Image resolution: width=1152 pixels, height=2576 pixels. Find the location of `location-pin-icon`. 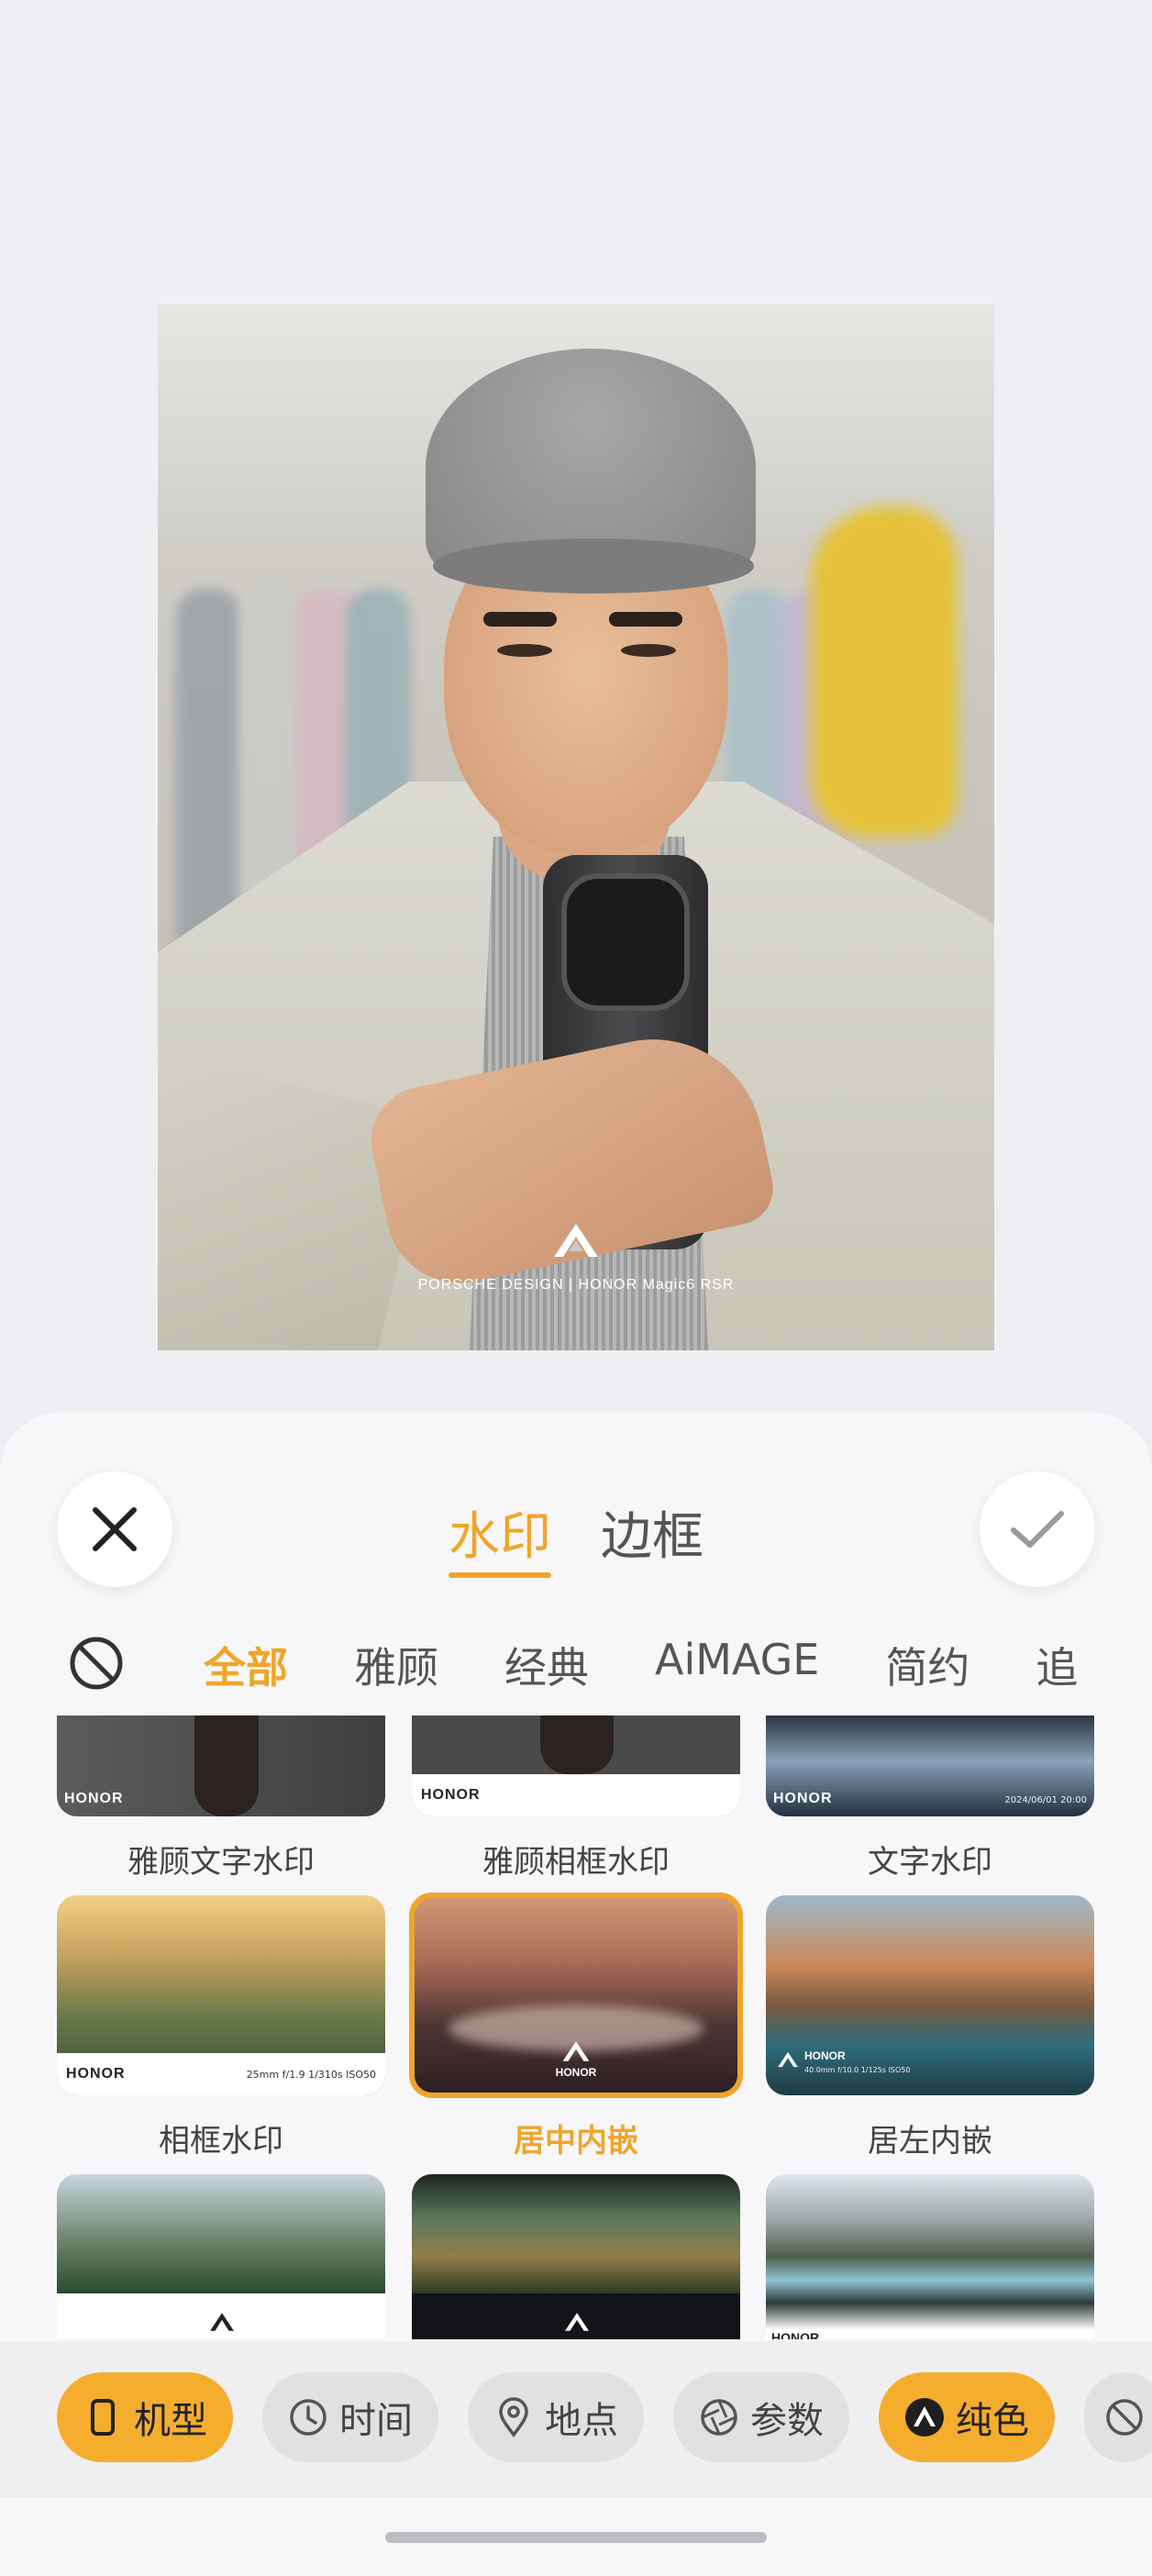

location-pin-icon is located at coordinates (513, 2417).